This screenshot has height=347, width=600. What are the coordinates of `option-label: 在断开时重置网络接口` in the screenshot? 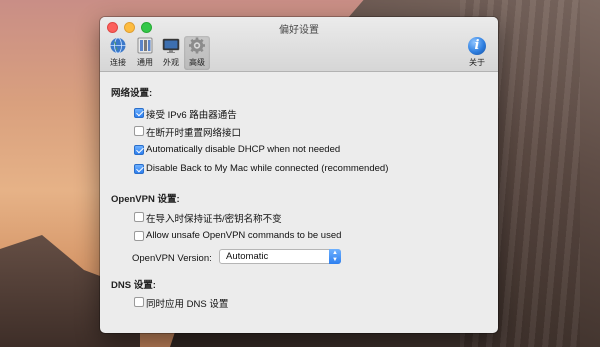 It's located at (194, 133).